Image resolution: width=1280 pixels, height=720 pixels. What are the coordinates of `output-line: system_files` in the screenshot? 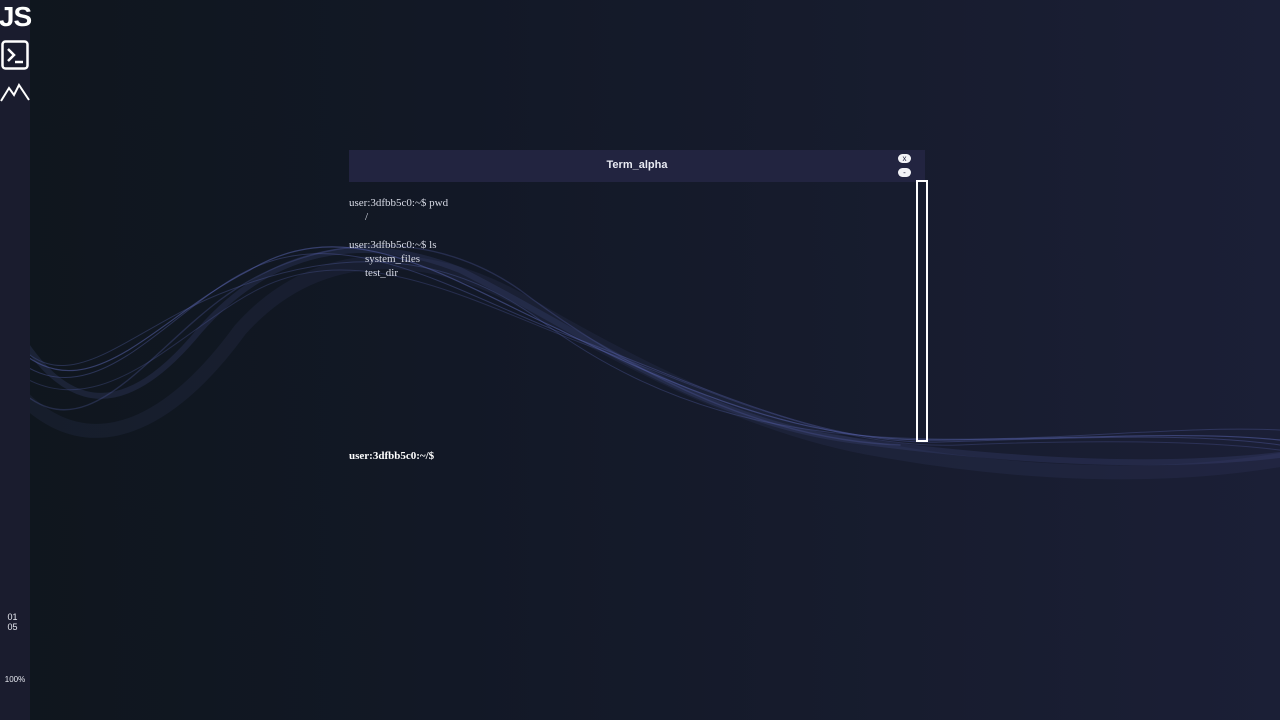 It's located at (392, 259).